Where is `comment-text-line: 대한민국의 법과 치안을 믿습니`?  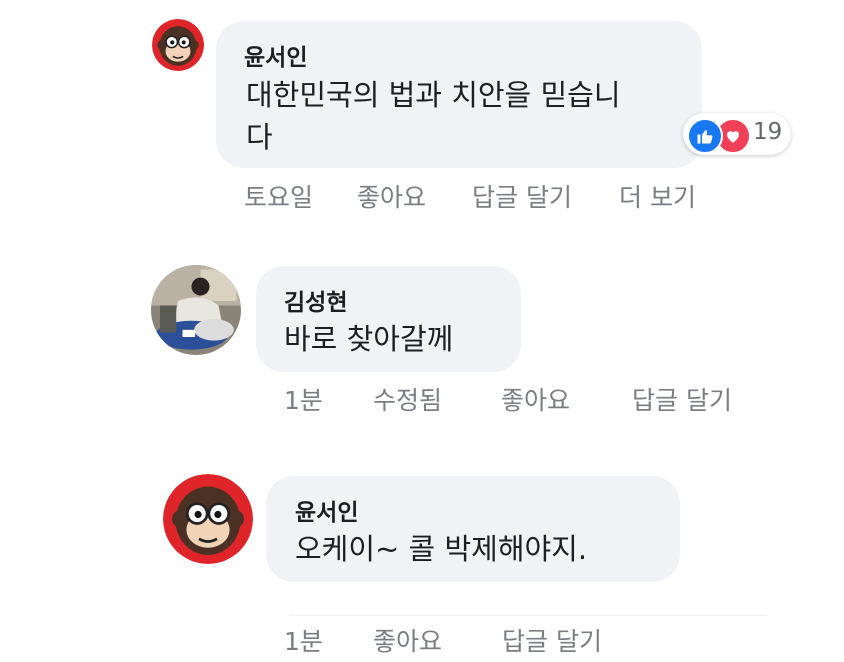
comment-text-line: 대한민국의 법과 치안을 믿습니 is located at coordinates (433, 95).